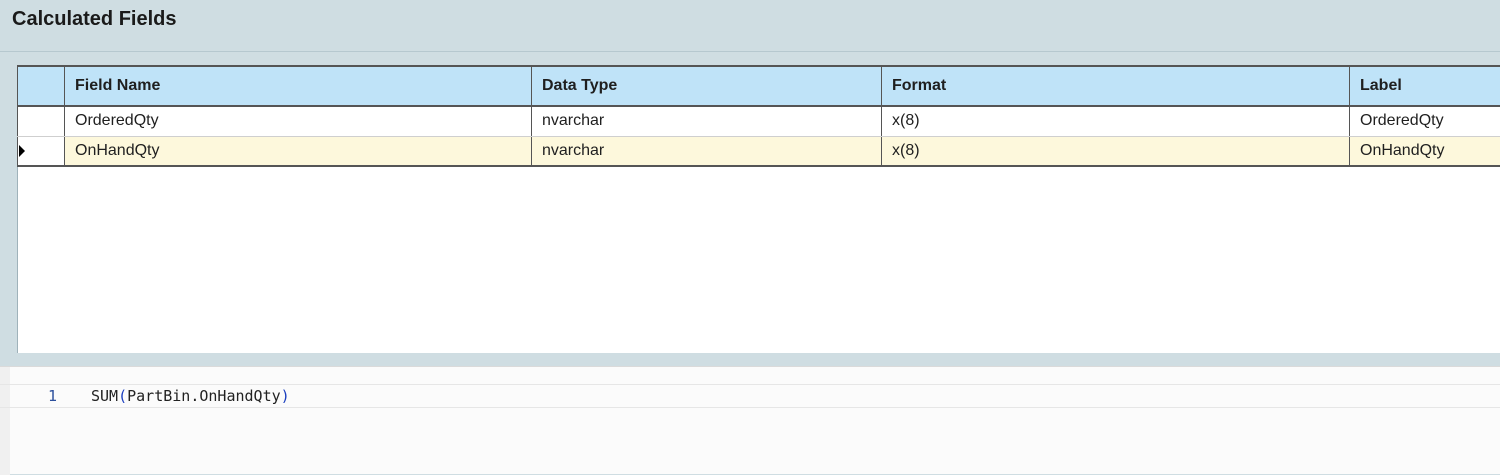  I want to click on cell-field-name: OnHandQty, so click(298, 151).